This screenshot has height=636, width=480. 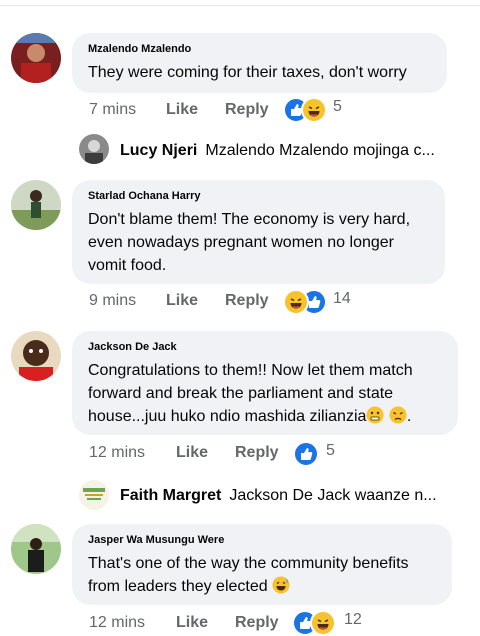 I want to click on persevere-emoji-icon, so click(x=398, y=415).